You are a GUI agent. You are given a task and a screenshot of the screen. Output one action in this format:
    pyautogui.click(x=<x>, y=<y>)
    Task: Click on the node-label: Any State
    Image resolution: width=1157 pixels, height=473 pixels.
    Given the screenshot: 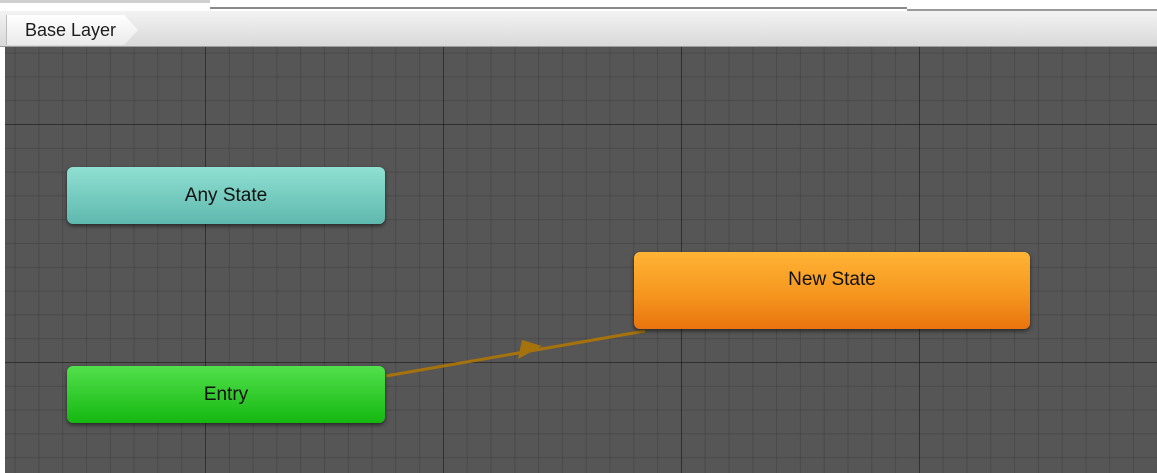 What is the action you would take?
    pyautogui.click(x=226, y=195)
    